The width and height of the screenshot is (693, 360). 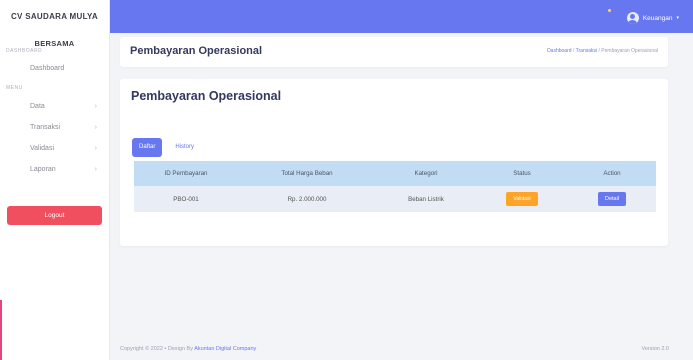 What do you see at coordinates (609, 10) in the screenshot?
I see `notification-dot` at bounding box center [609, 10].